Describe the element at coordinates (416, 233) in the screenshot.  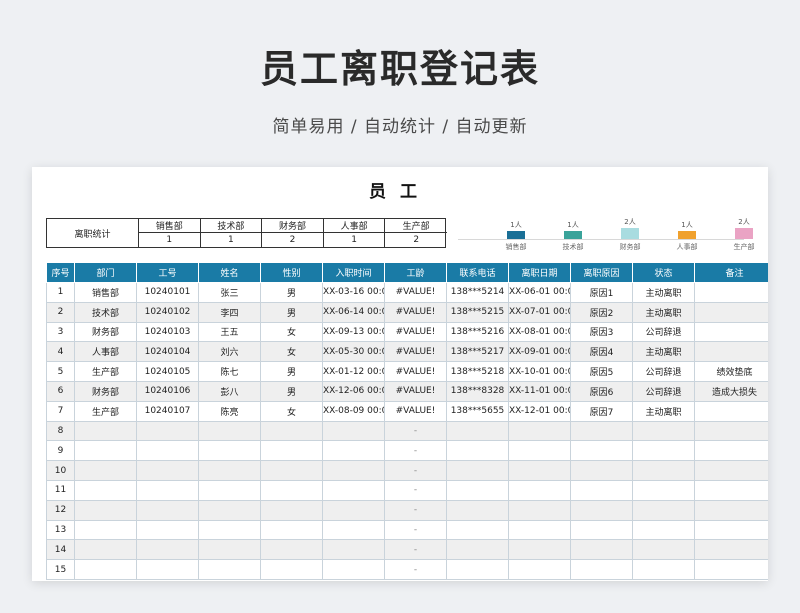
I see `stats-cell: 生产部 2` at that location.